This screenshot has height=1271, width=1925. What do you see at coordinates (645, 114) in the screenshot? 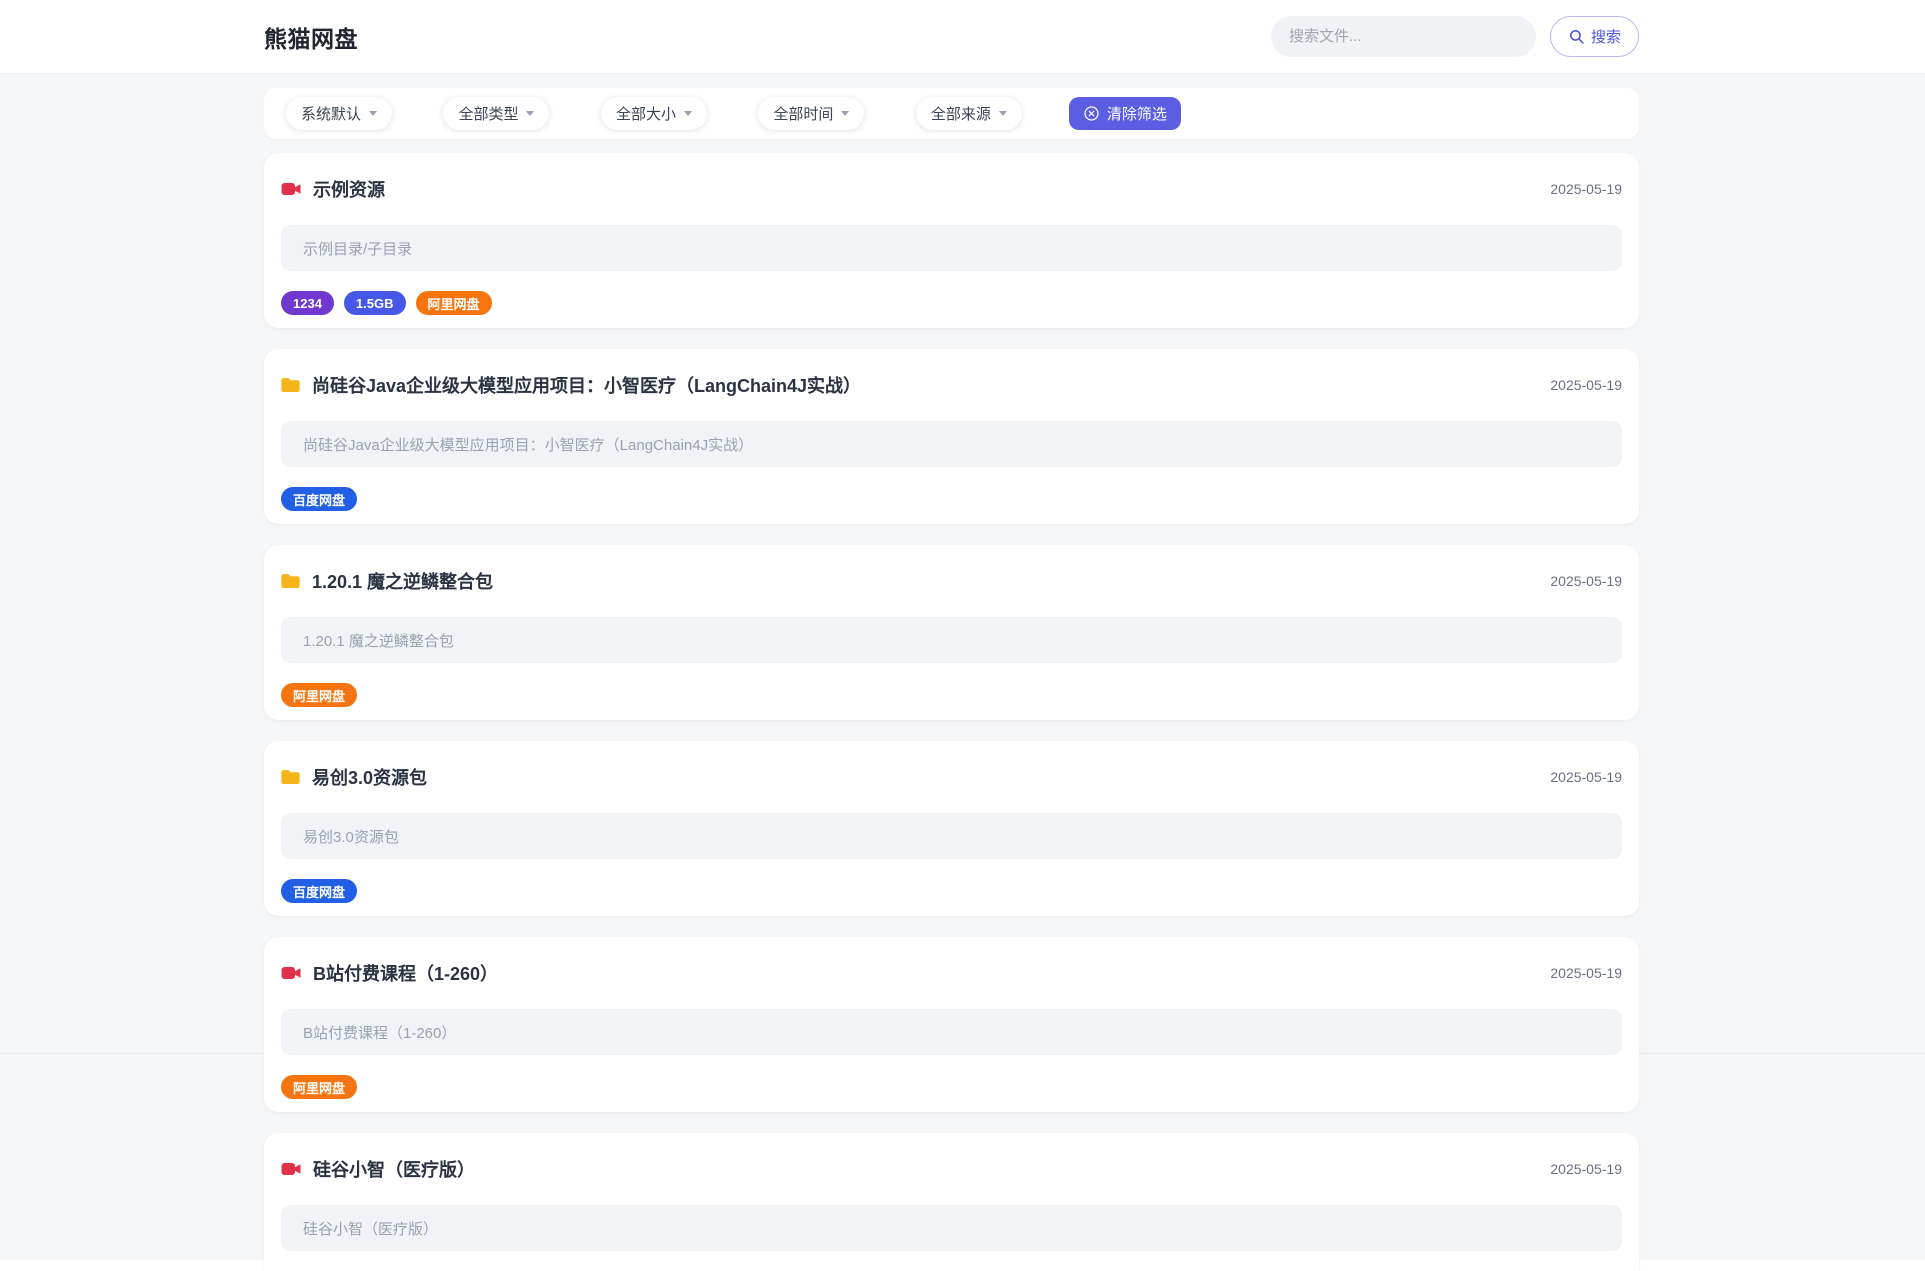
I see `filter-dropdown-label: 全部大小` at bounding box center [645, 114].